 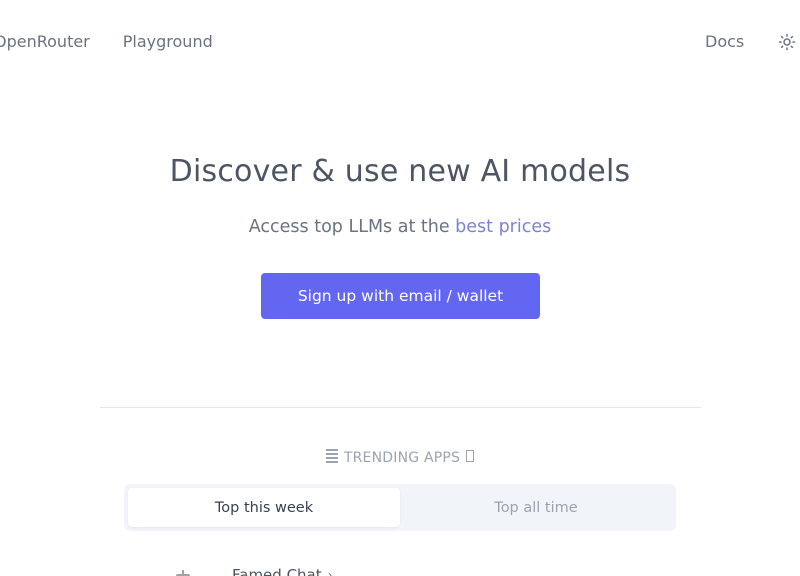 What do you see at coordinates (277, 571) in the screenshot?
I see `app-name-link: Famed Chat` at bounding box center [277, 571].